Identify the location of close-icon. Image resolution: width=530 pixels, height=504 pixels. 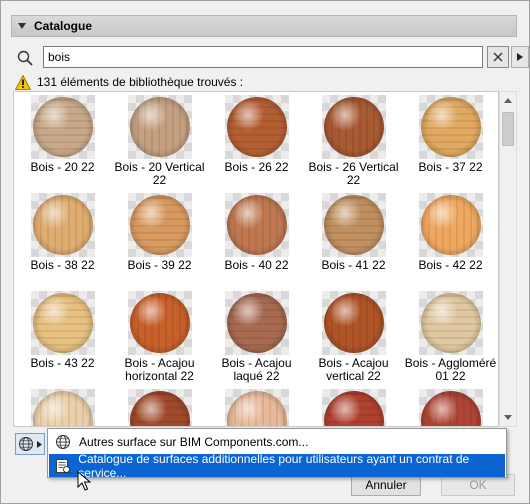
(498, 57).